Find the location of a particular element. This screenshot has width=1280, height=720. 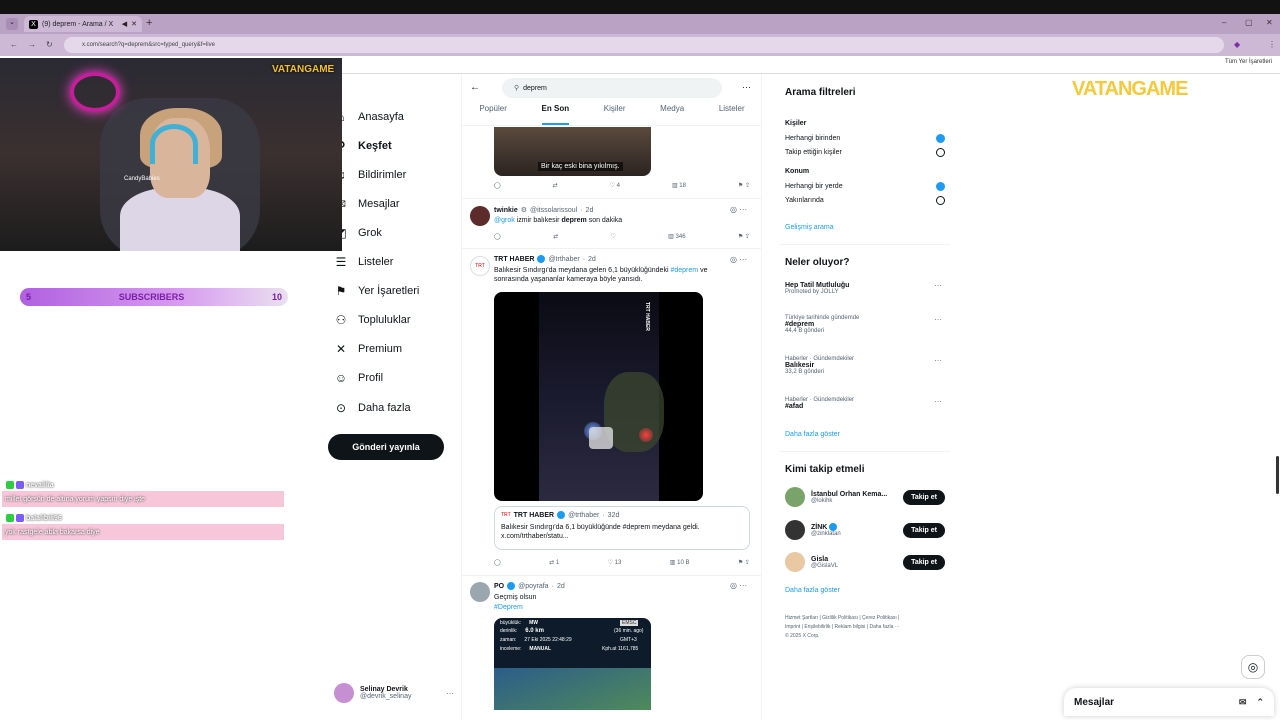

nav-item-lists: ☰ Listeler is located at coordinates (364, 262).